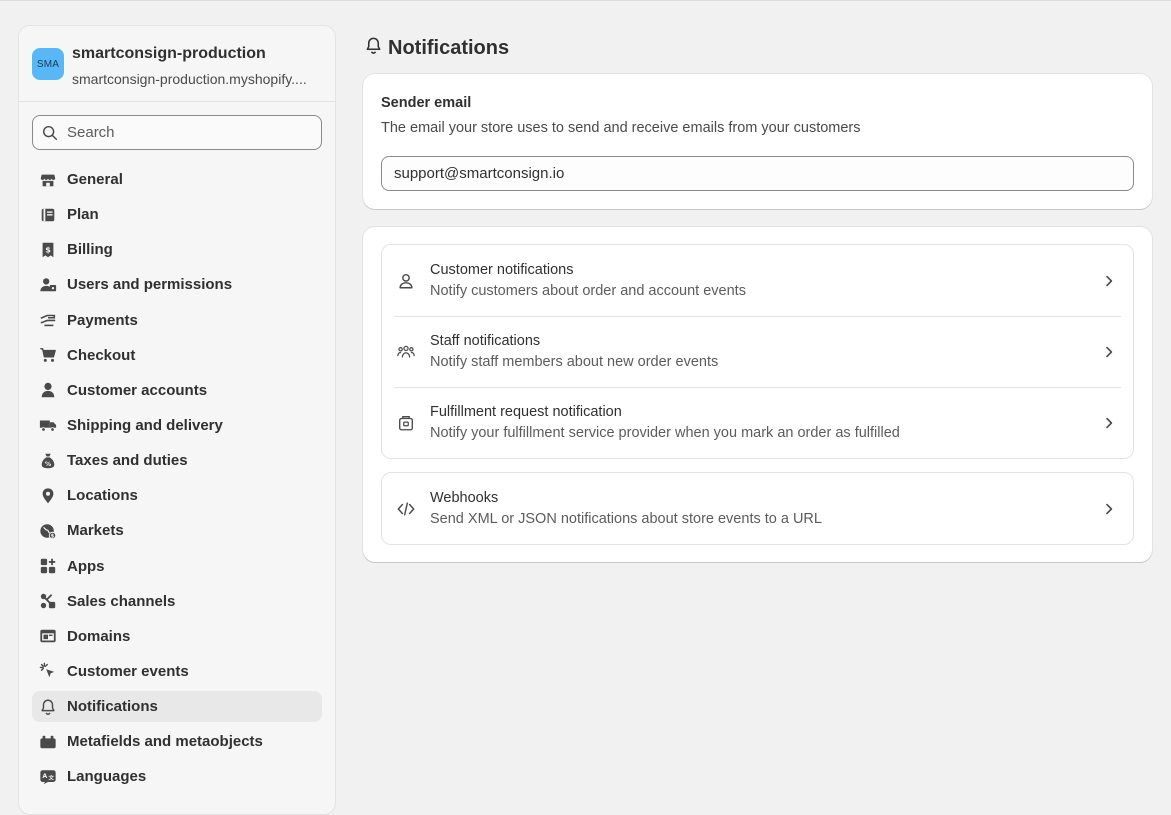 The width and height of the screenshot is (1171, 815). I want to click on team-icon, so click(406, 352).